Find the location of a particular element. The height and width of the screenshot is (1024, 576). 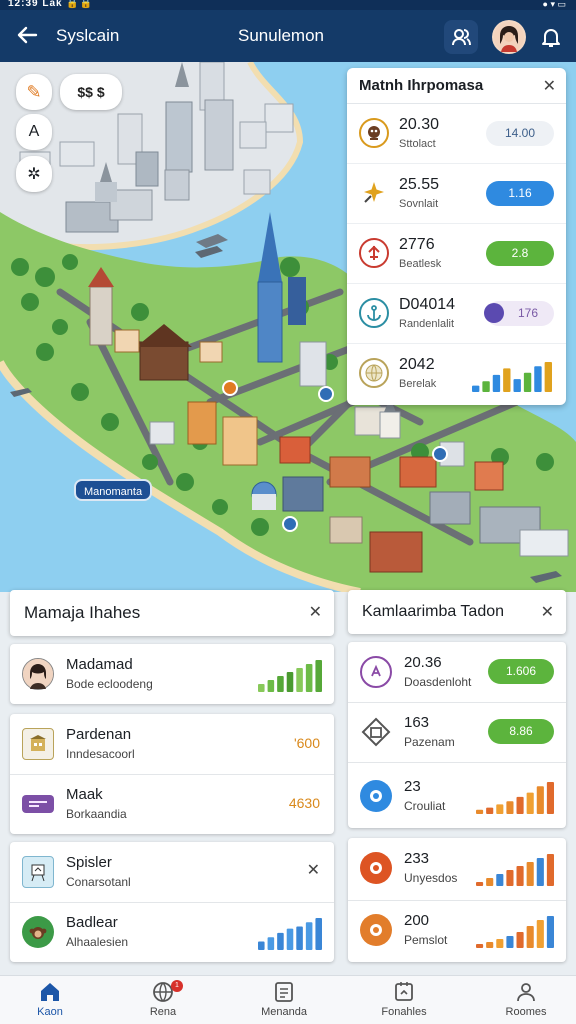

stat-label: Pazenam is located at coordinates (429, 742).